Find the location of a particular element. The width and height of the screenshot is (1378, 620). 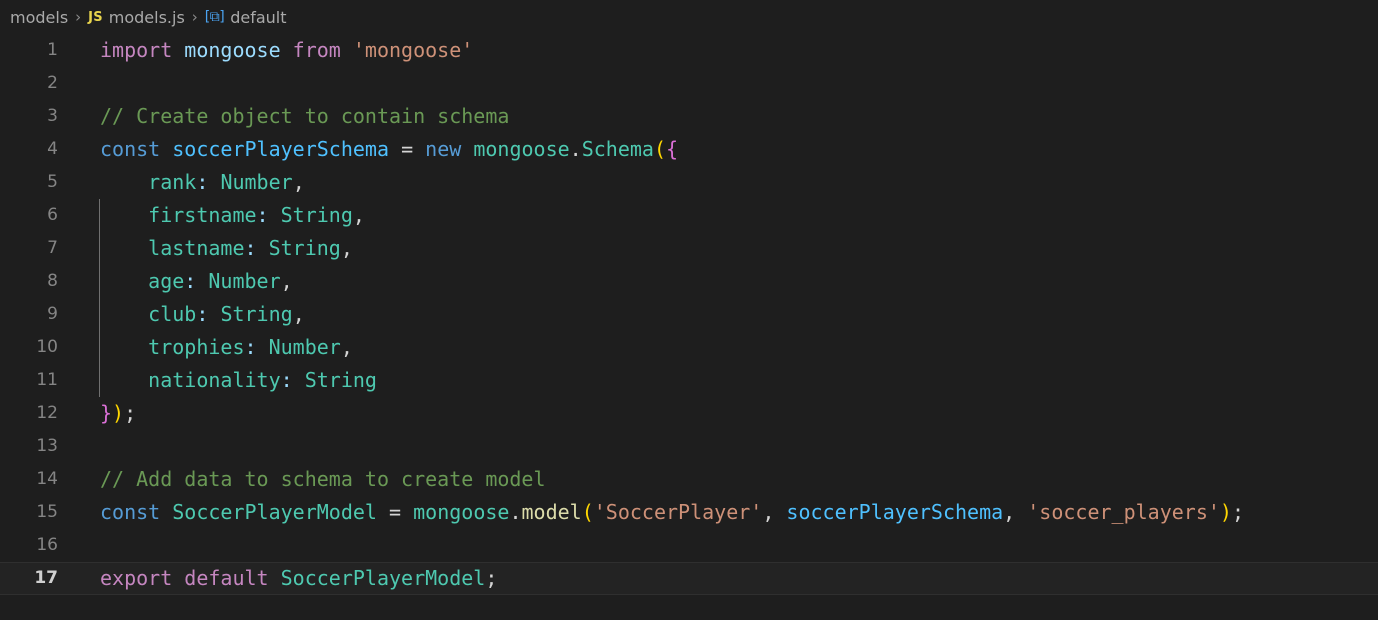

code-line: 9 club: String, is located at coordinates (689, 314).